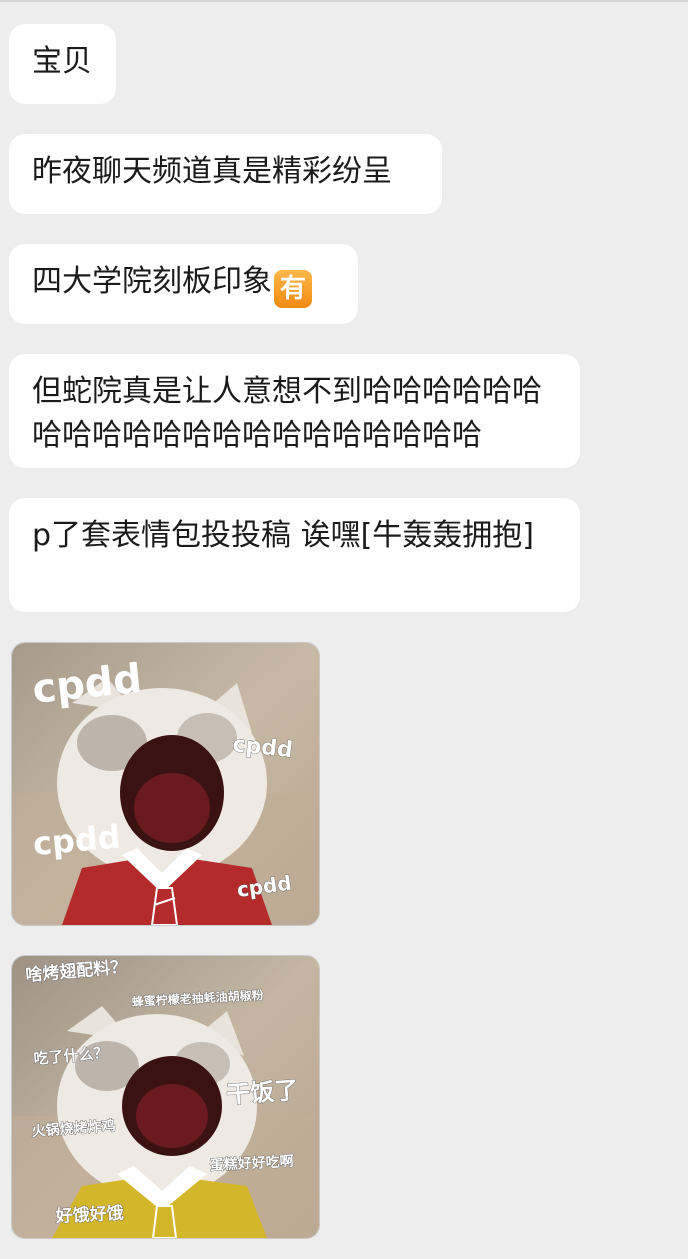  Describe the element at coordinates (165, 784) in the screenshot. I see `sticker-image-cpdd: cpdd cpdd cpdd cpdd` at that location.